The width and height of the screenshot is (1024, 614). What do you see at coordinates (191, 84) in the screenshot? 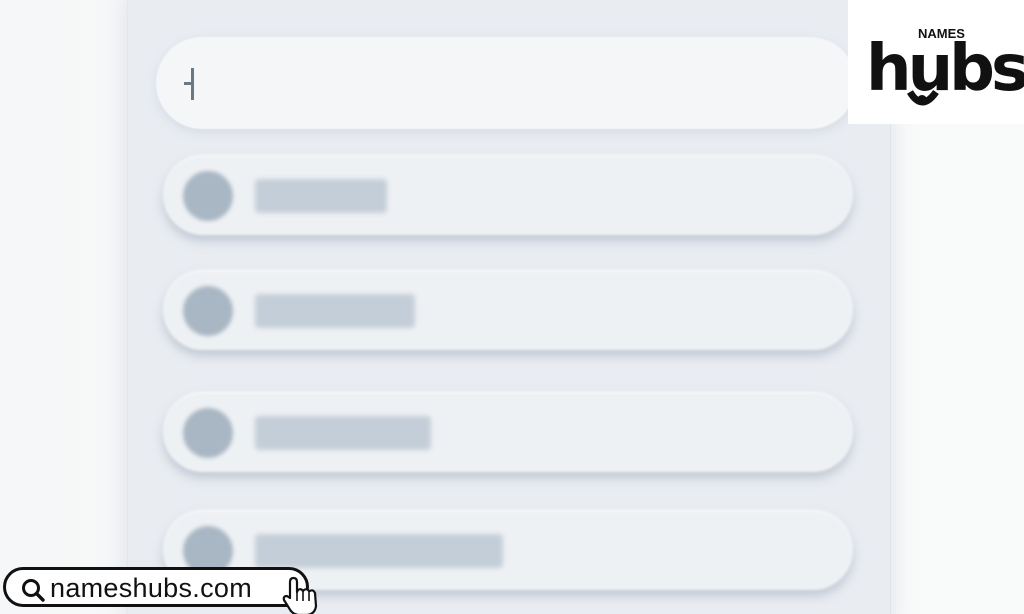
I see `text-cursor-icon` at bounding box center [191, 84].